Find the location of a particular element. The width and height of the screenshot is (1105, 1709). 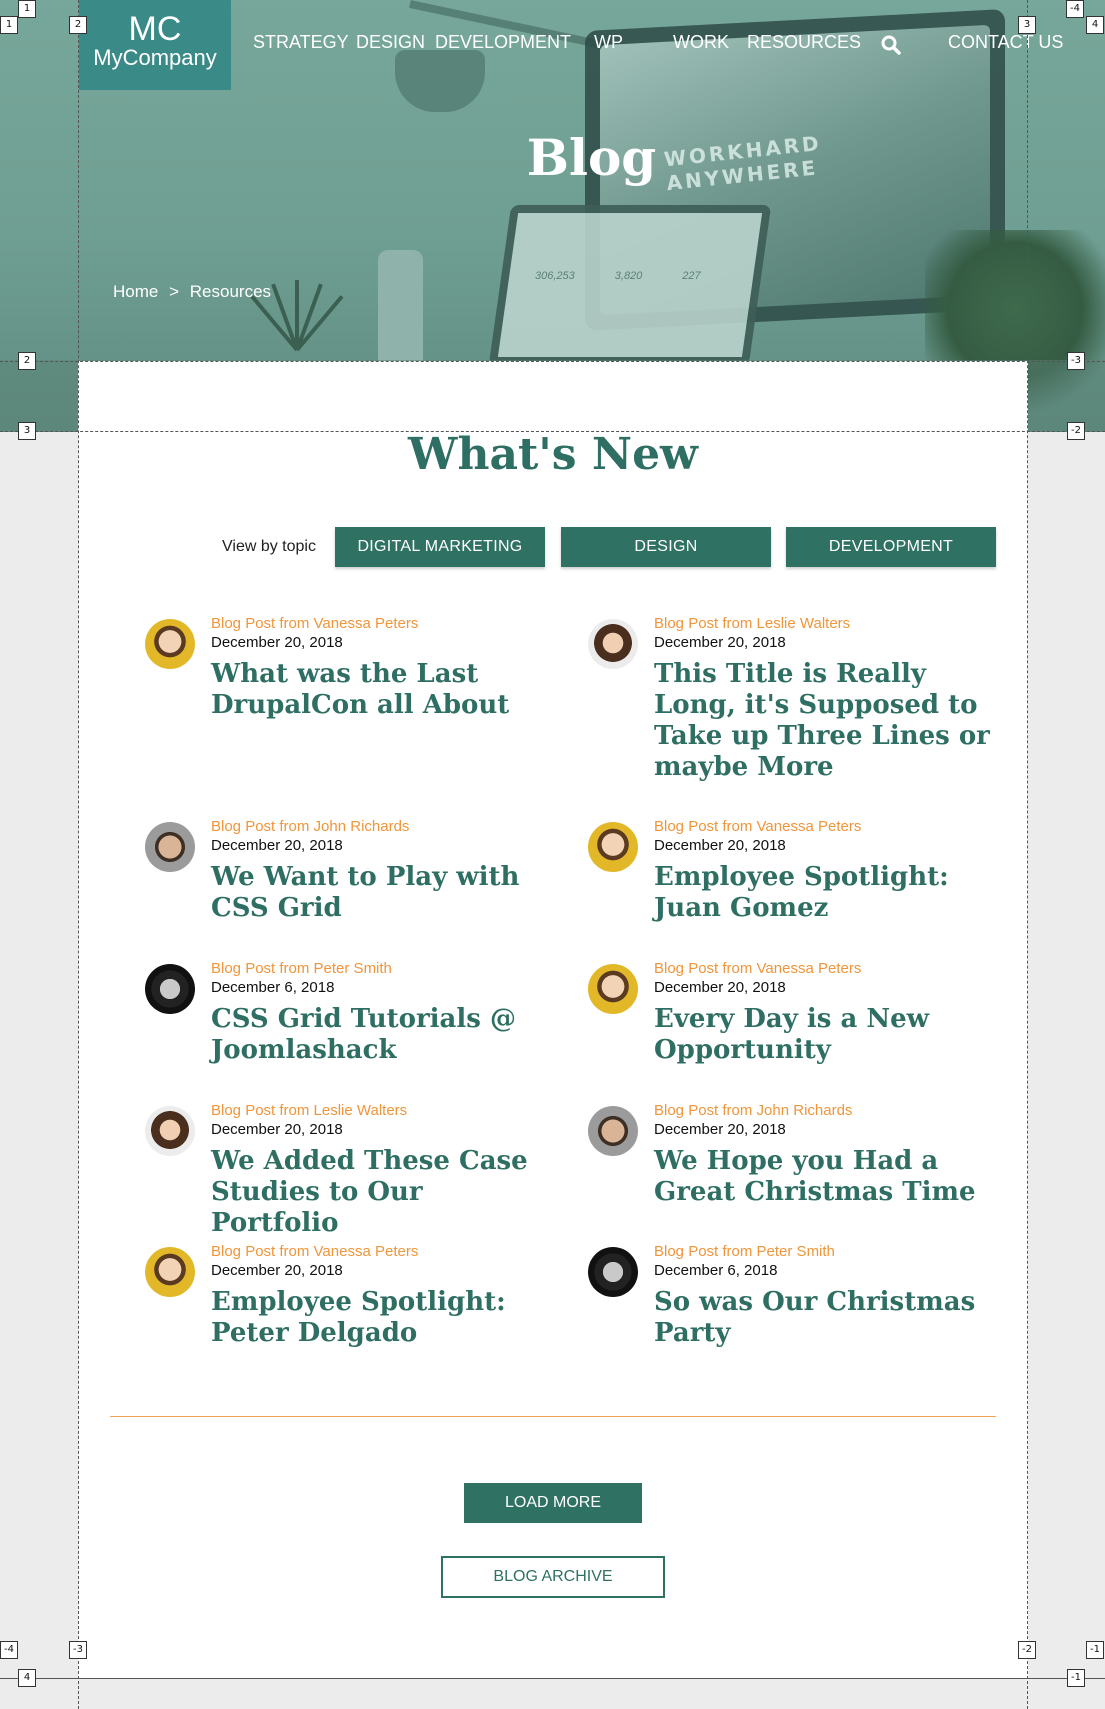

nav-wp: WP is located at coordinates (608, 42).